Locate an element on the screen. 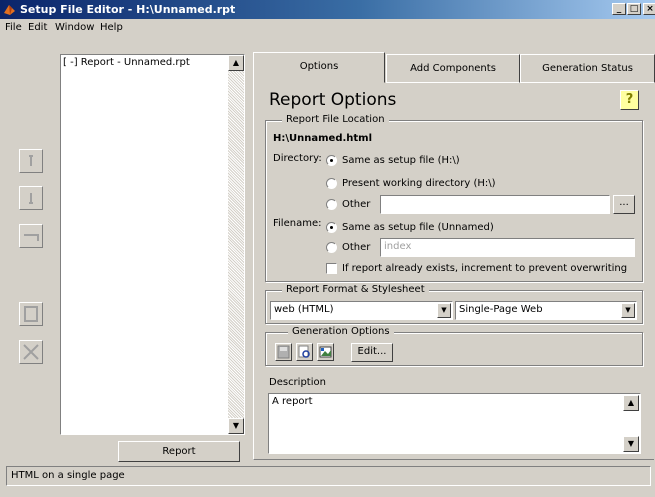 The width and height of the screenshot is (655, 497). file-location-title: Report File Location is located at coordinates (335, 119).